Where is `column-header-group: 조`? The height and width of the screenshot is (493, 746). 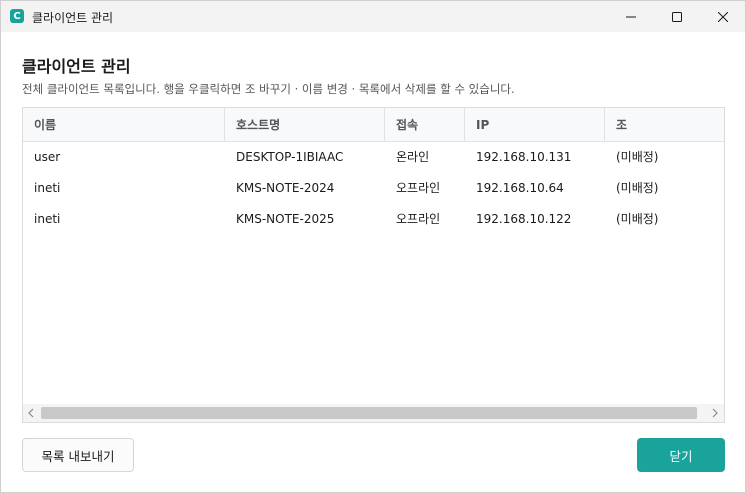 column-header-group: 조 is located at coordinates (664, 125).